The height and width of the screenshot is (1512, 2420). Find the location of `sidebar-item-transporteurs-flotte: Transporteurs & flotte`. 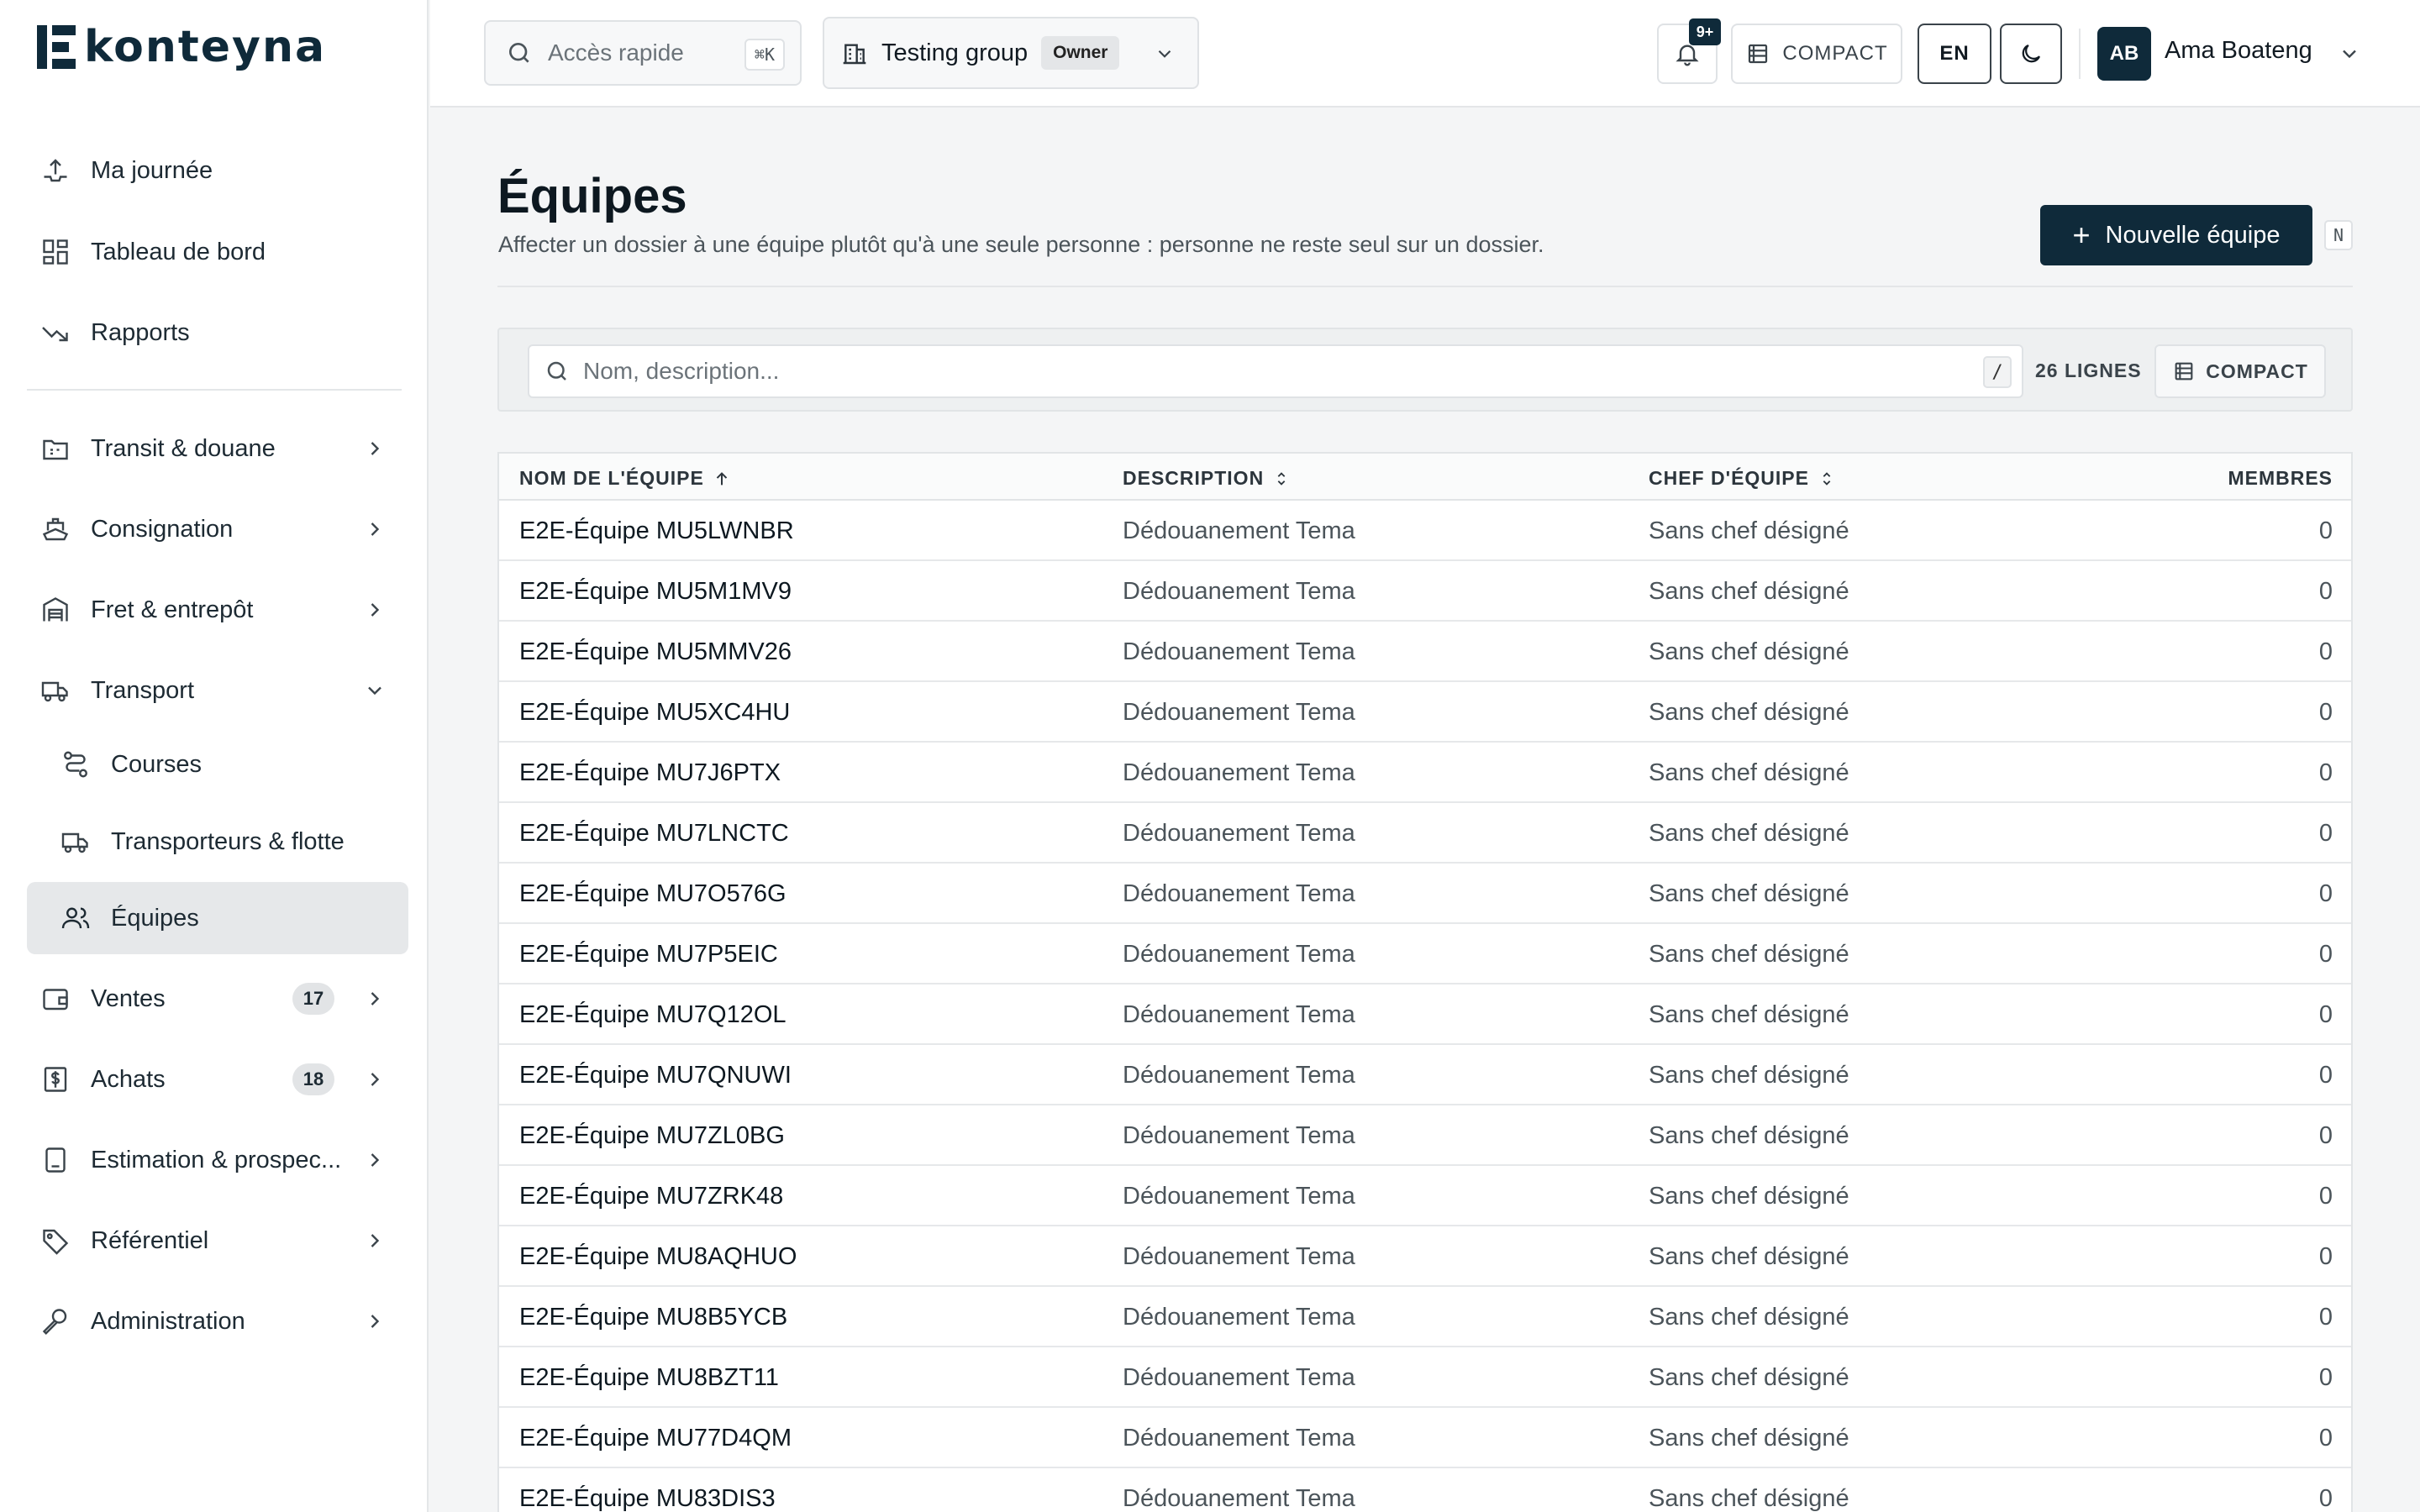

sidebar-item-transporteurs-flotte: Transporteurs & flotte is located at coordinates (218, 842).